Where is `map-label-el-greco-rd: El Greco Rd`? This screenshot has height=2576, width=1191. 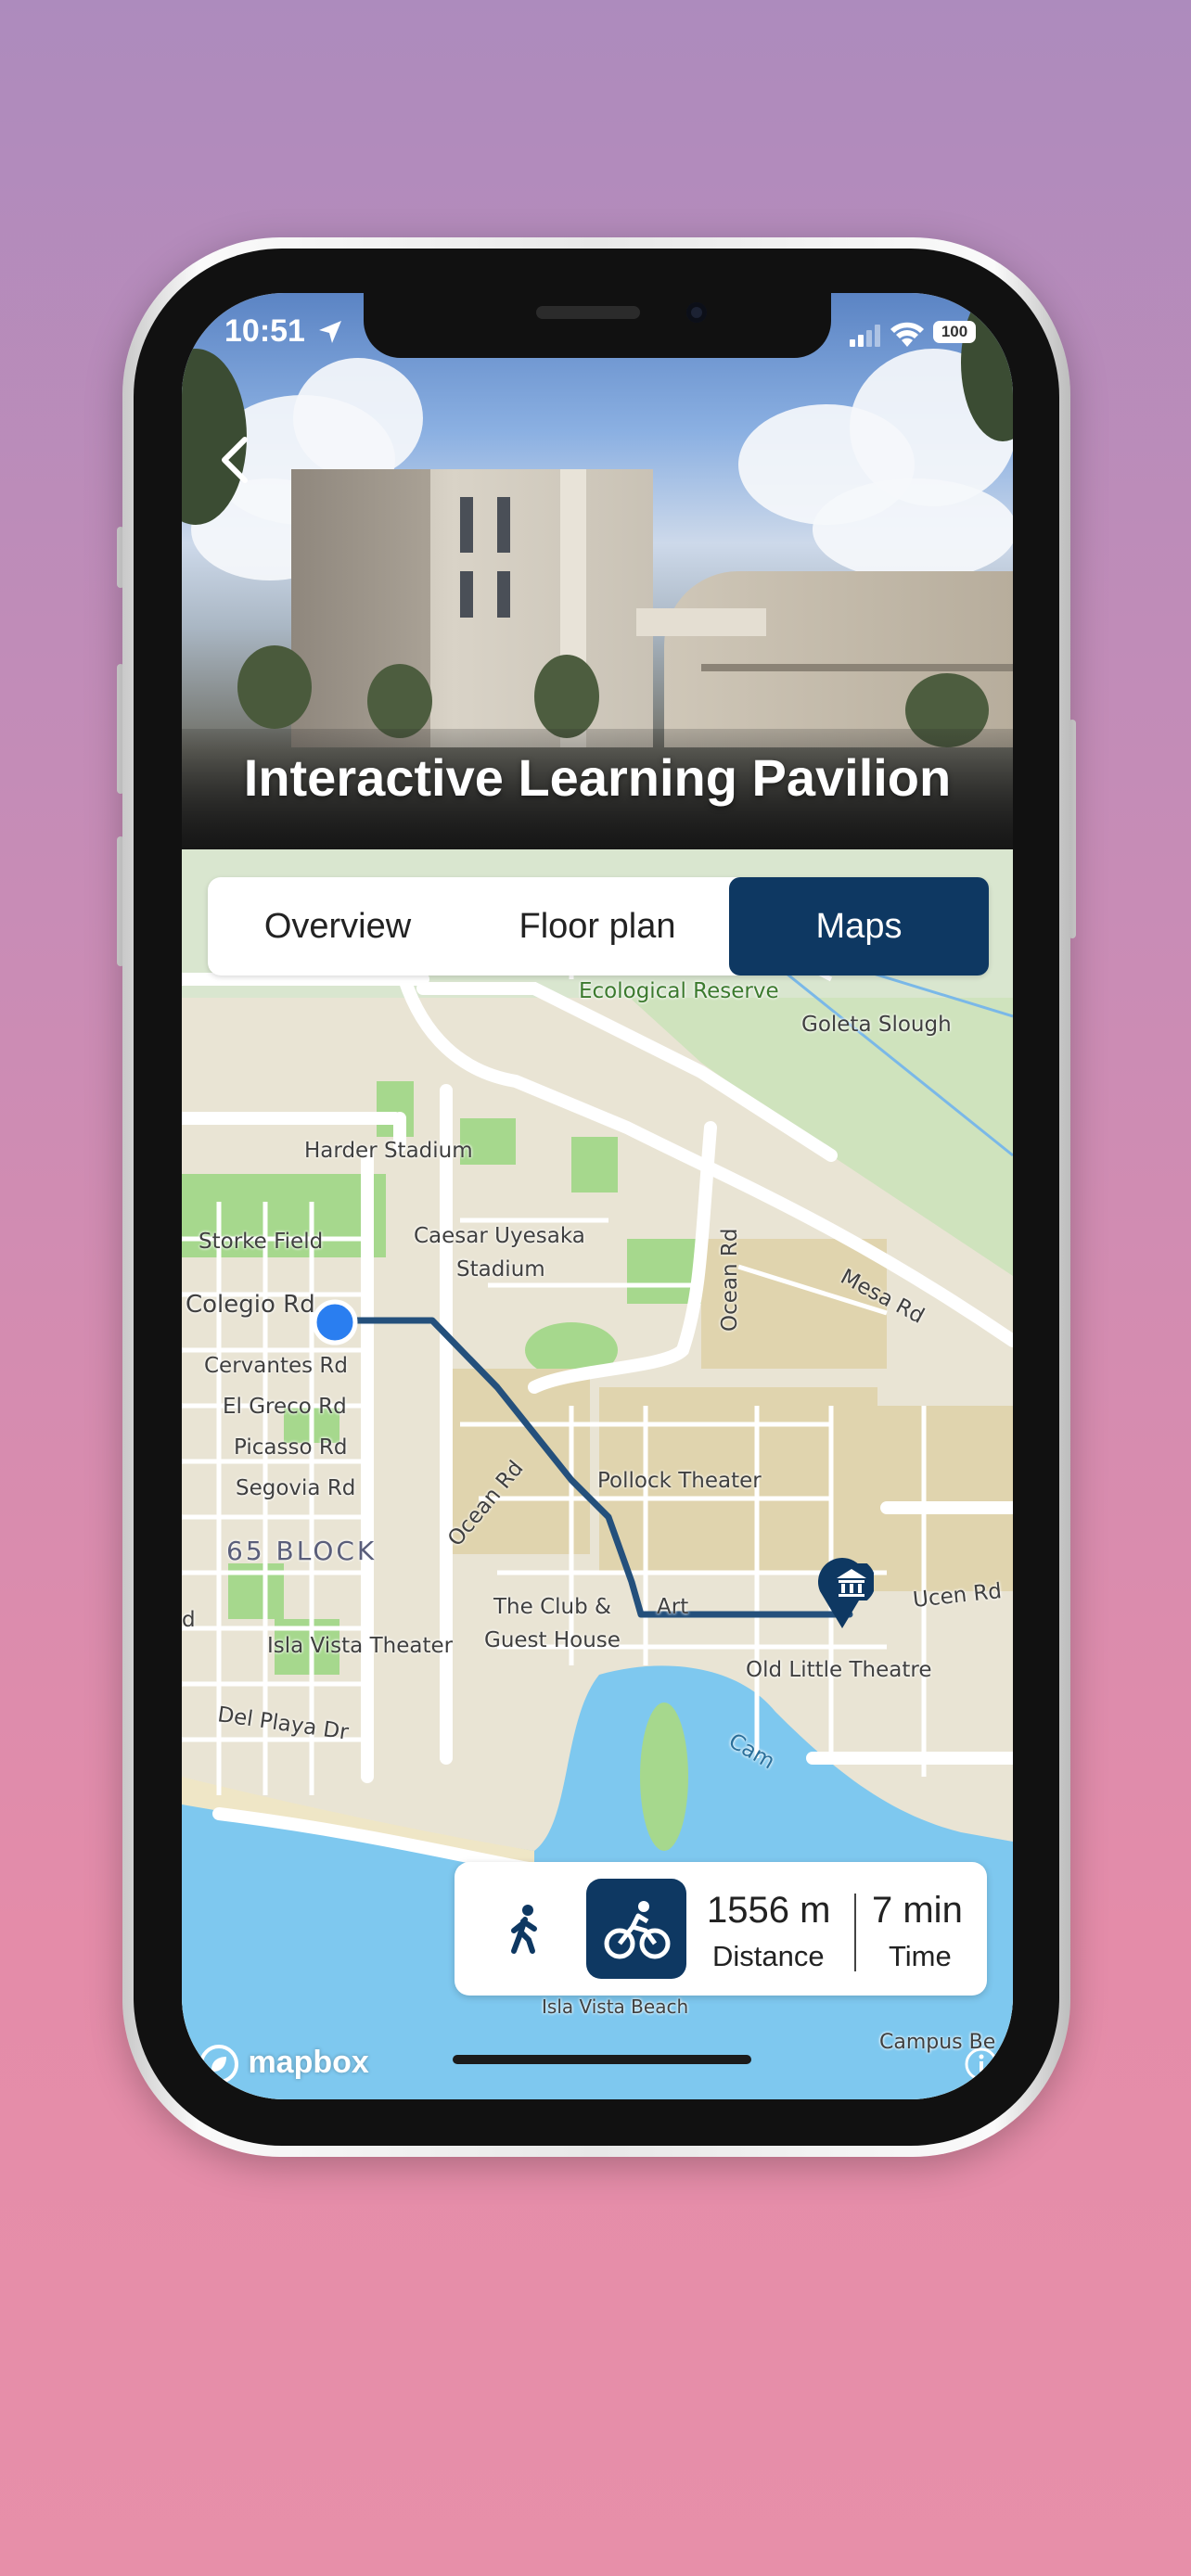 map-label-el-greco-rd: El Greco Rd is located at coordinates (285, 1407).